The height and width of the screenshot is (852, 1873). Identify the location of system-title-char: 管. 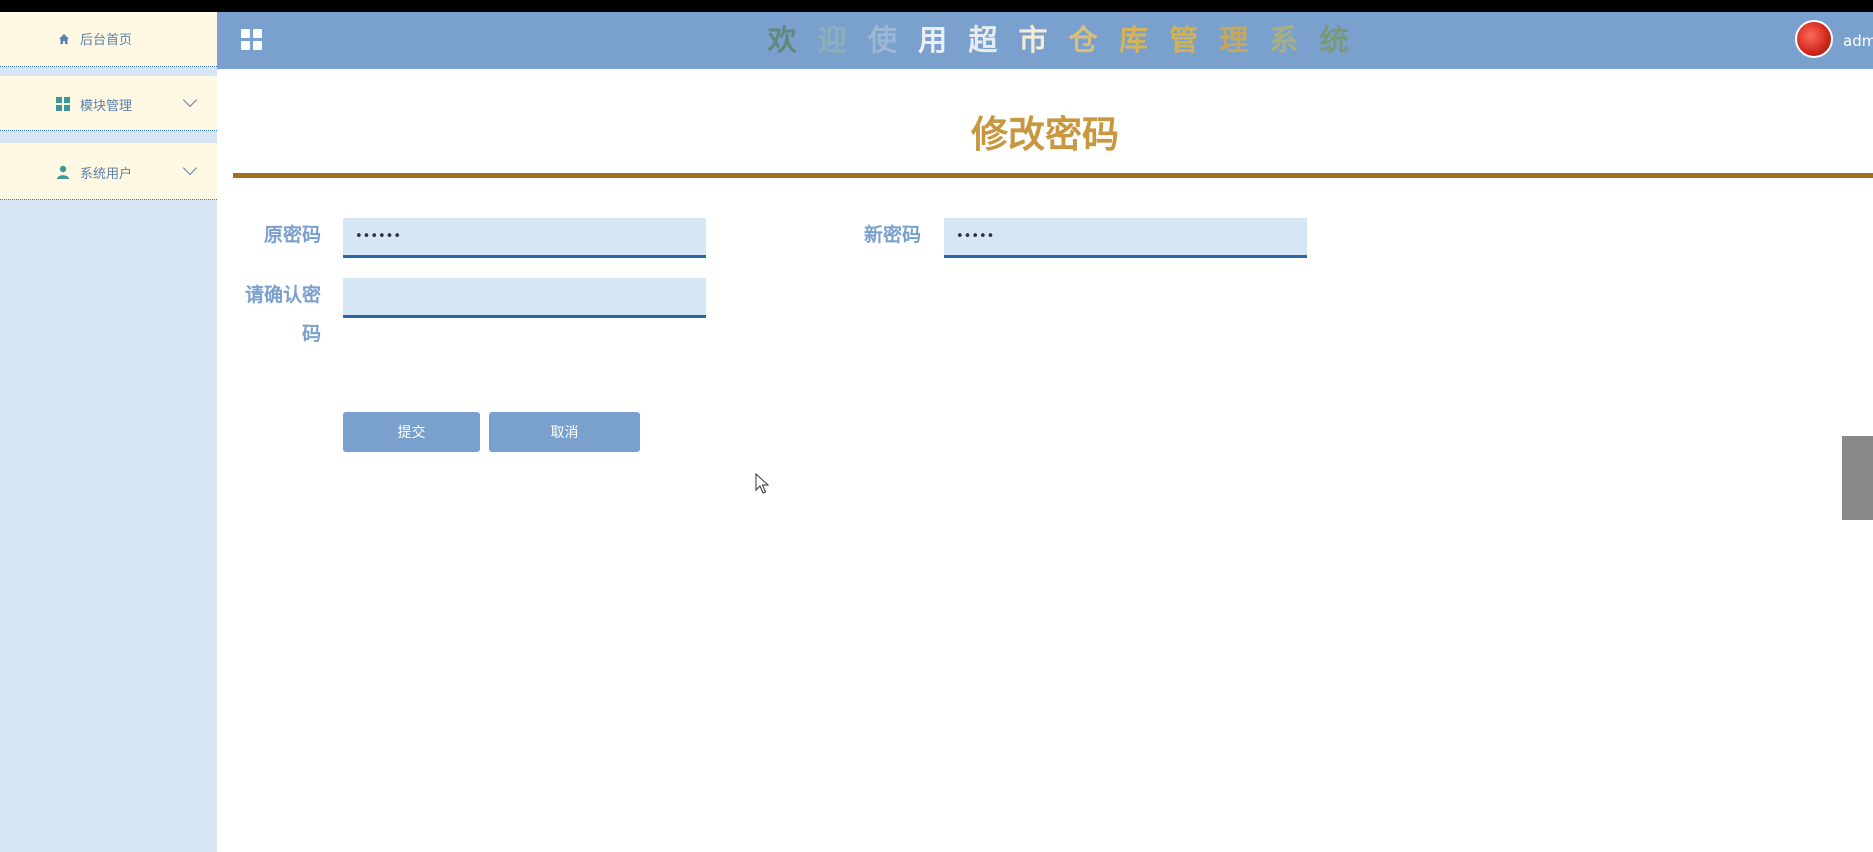
(1184, 40).